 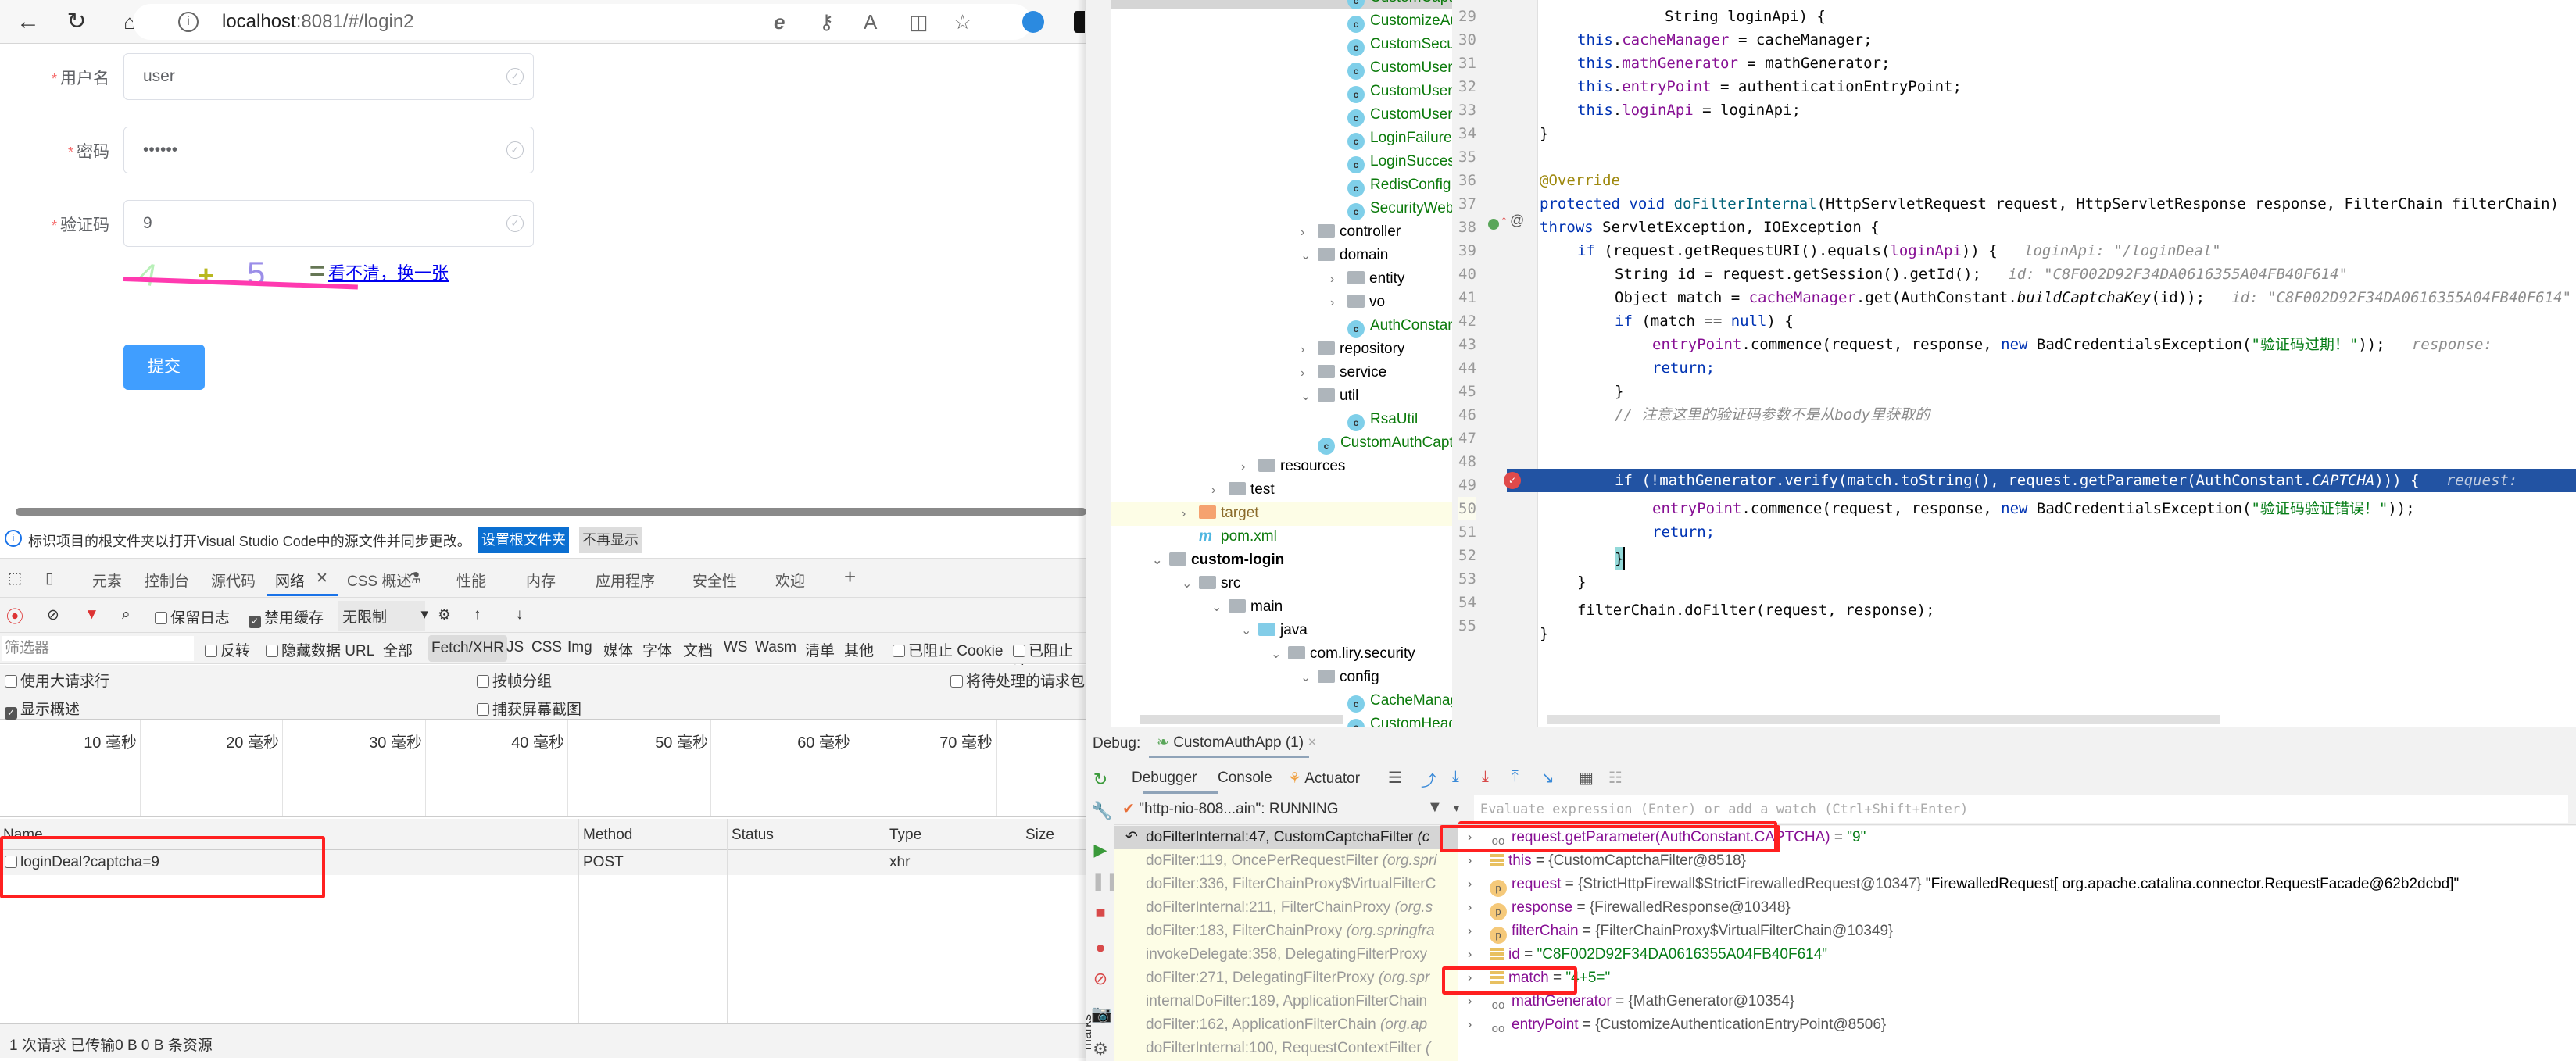 I want to click on line-number: 31, so click(x=1467, y=63).